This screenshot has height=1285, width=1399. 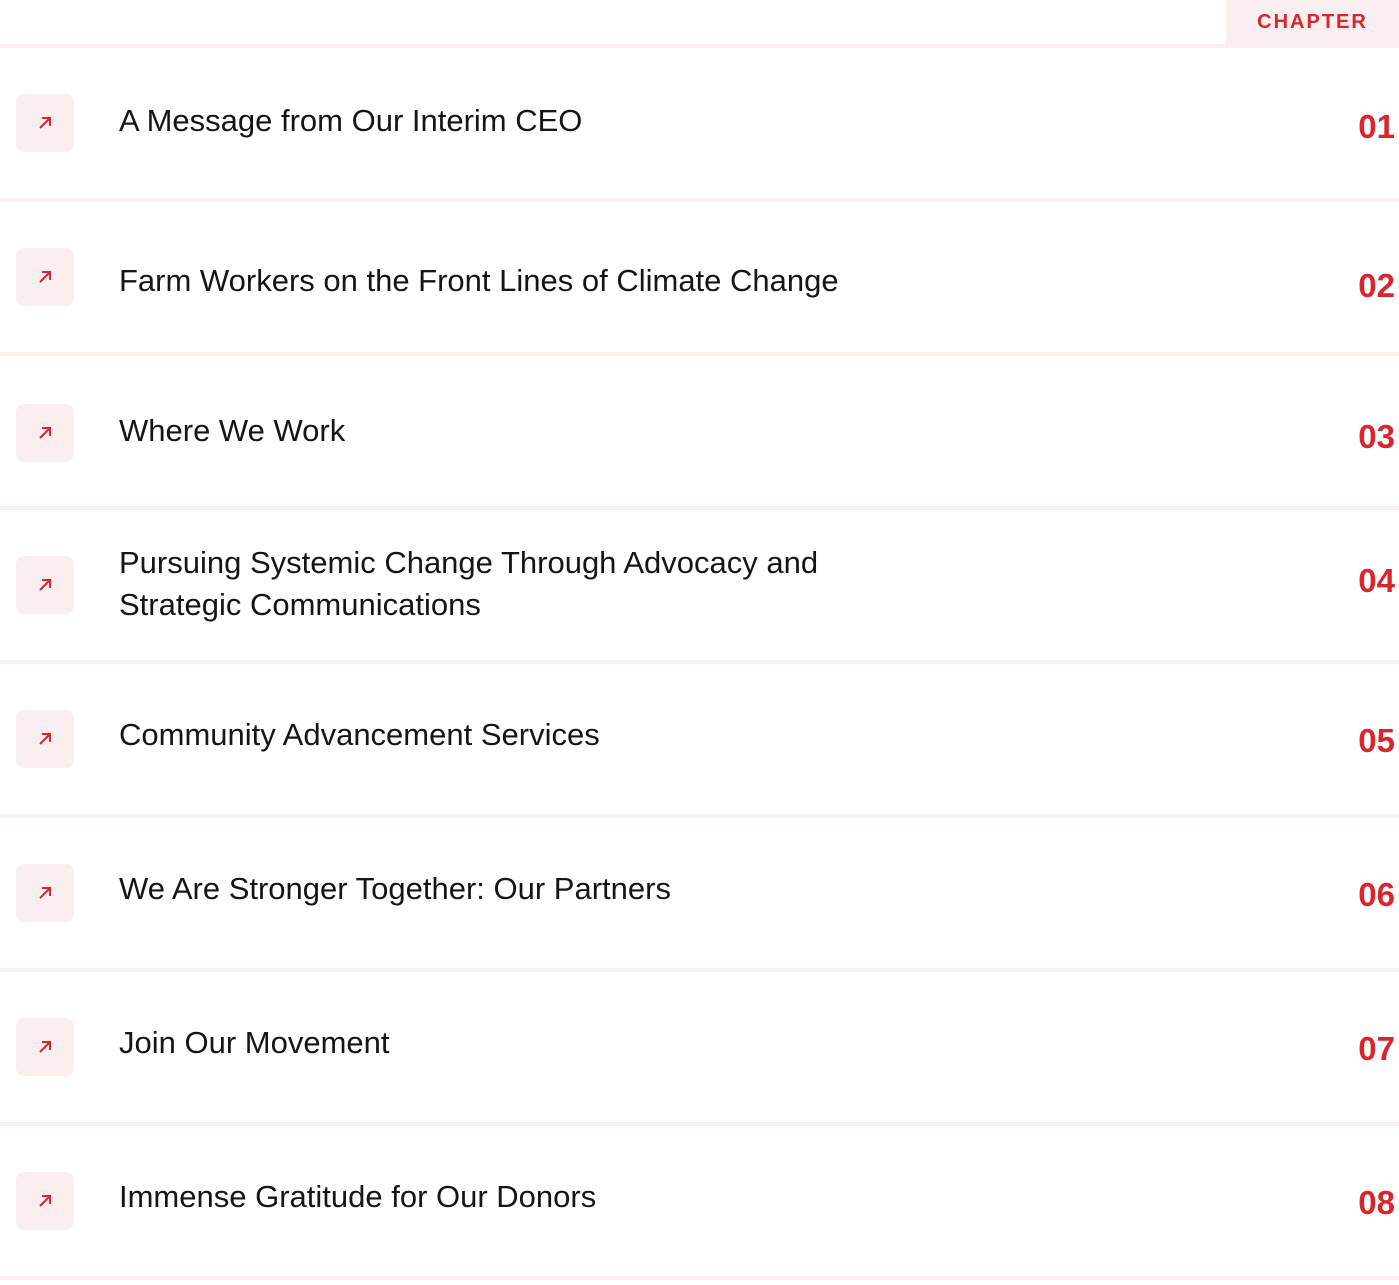 I want to click on chapter-row-01: A Message from Our Interim CEO 01, so click(x=699, y=123).